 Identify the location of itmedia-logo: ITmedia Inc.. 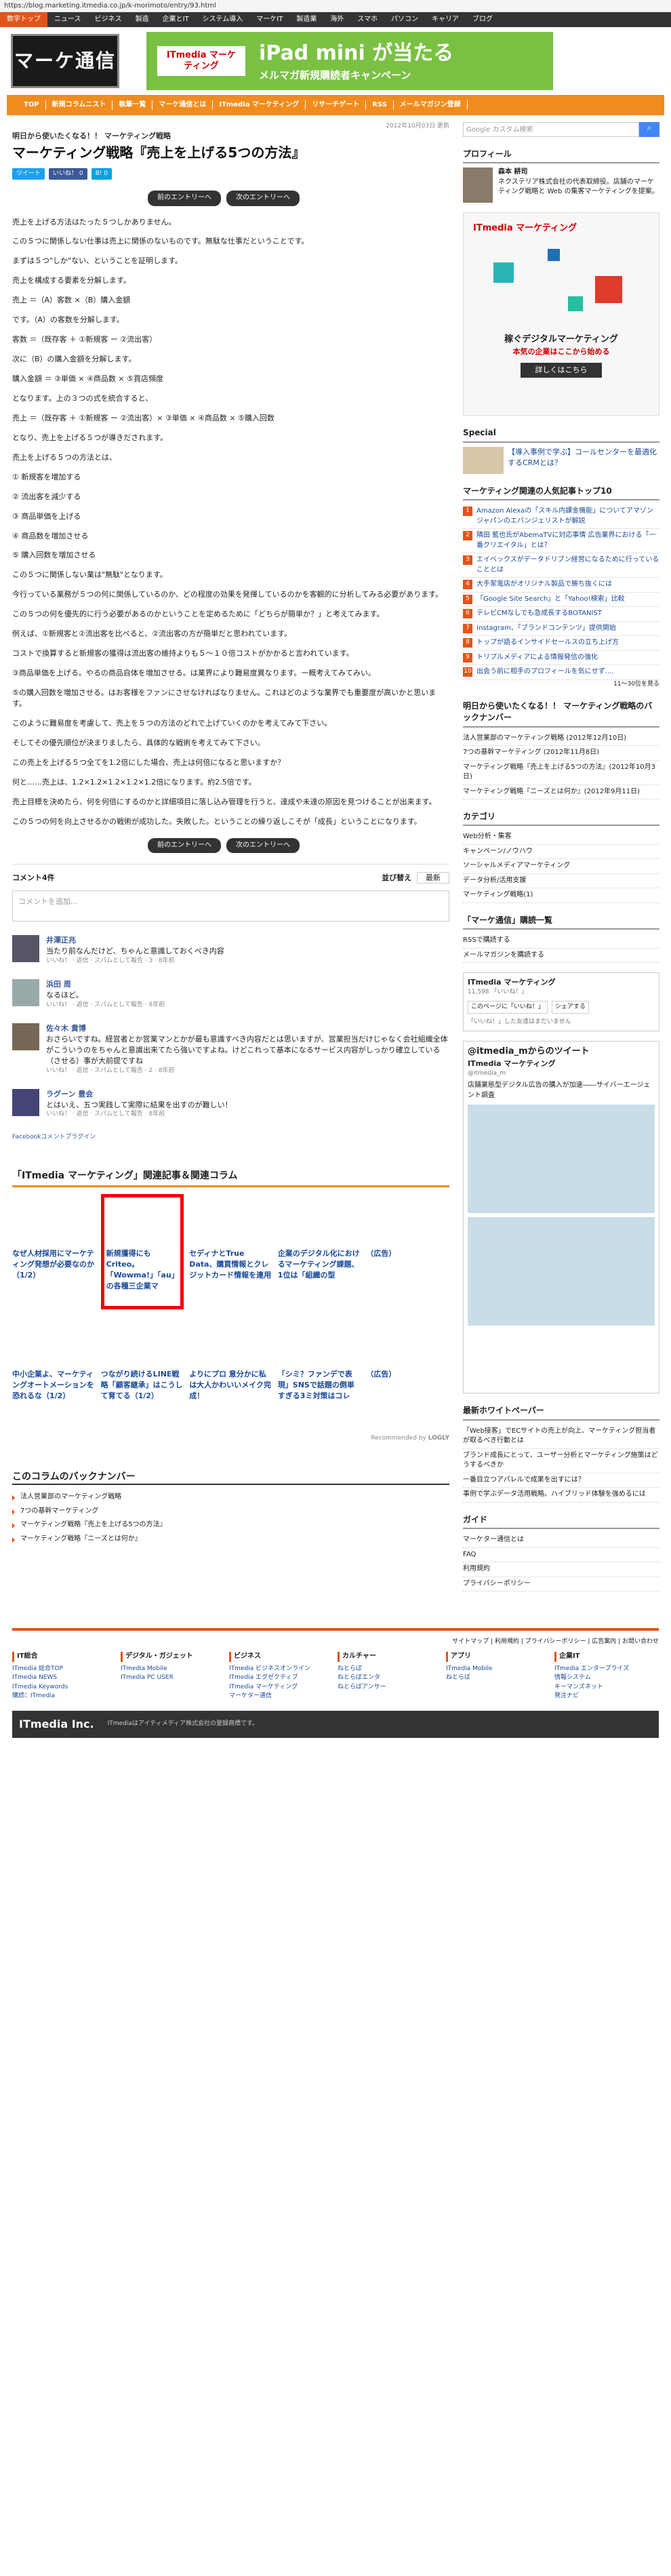
(56, 1724).